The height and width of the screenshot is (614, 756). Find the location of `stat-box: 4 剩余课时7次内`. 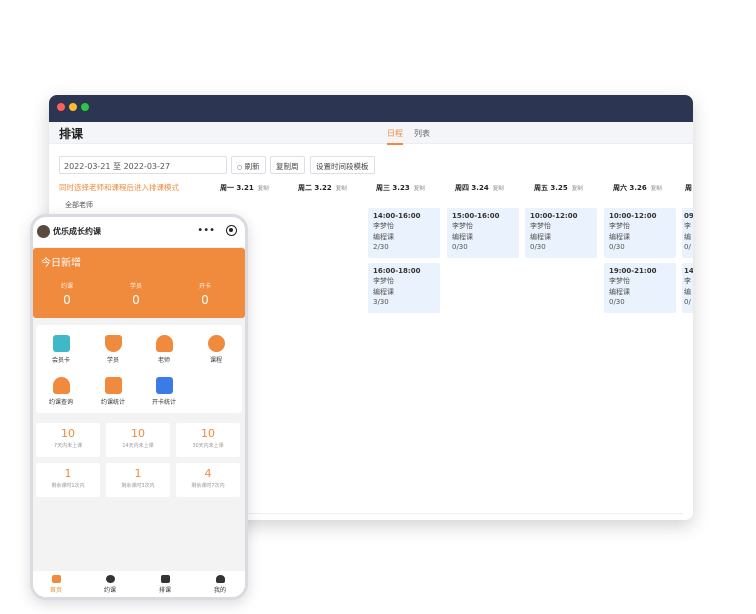

stat-box: 4 剩余课时7次内 is located at coordinates (208, 480).